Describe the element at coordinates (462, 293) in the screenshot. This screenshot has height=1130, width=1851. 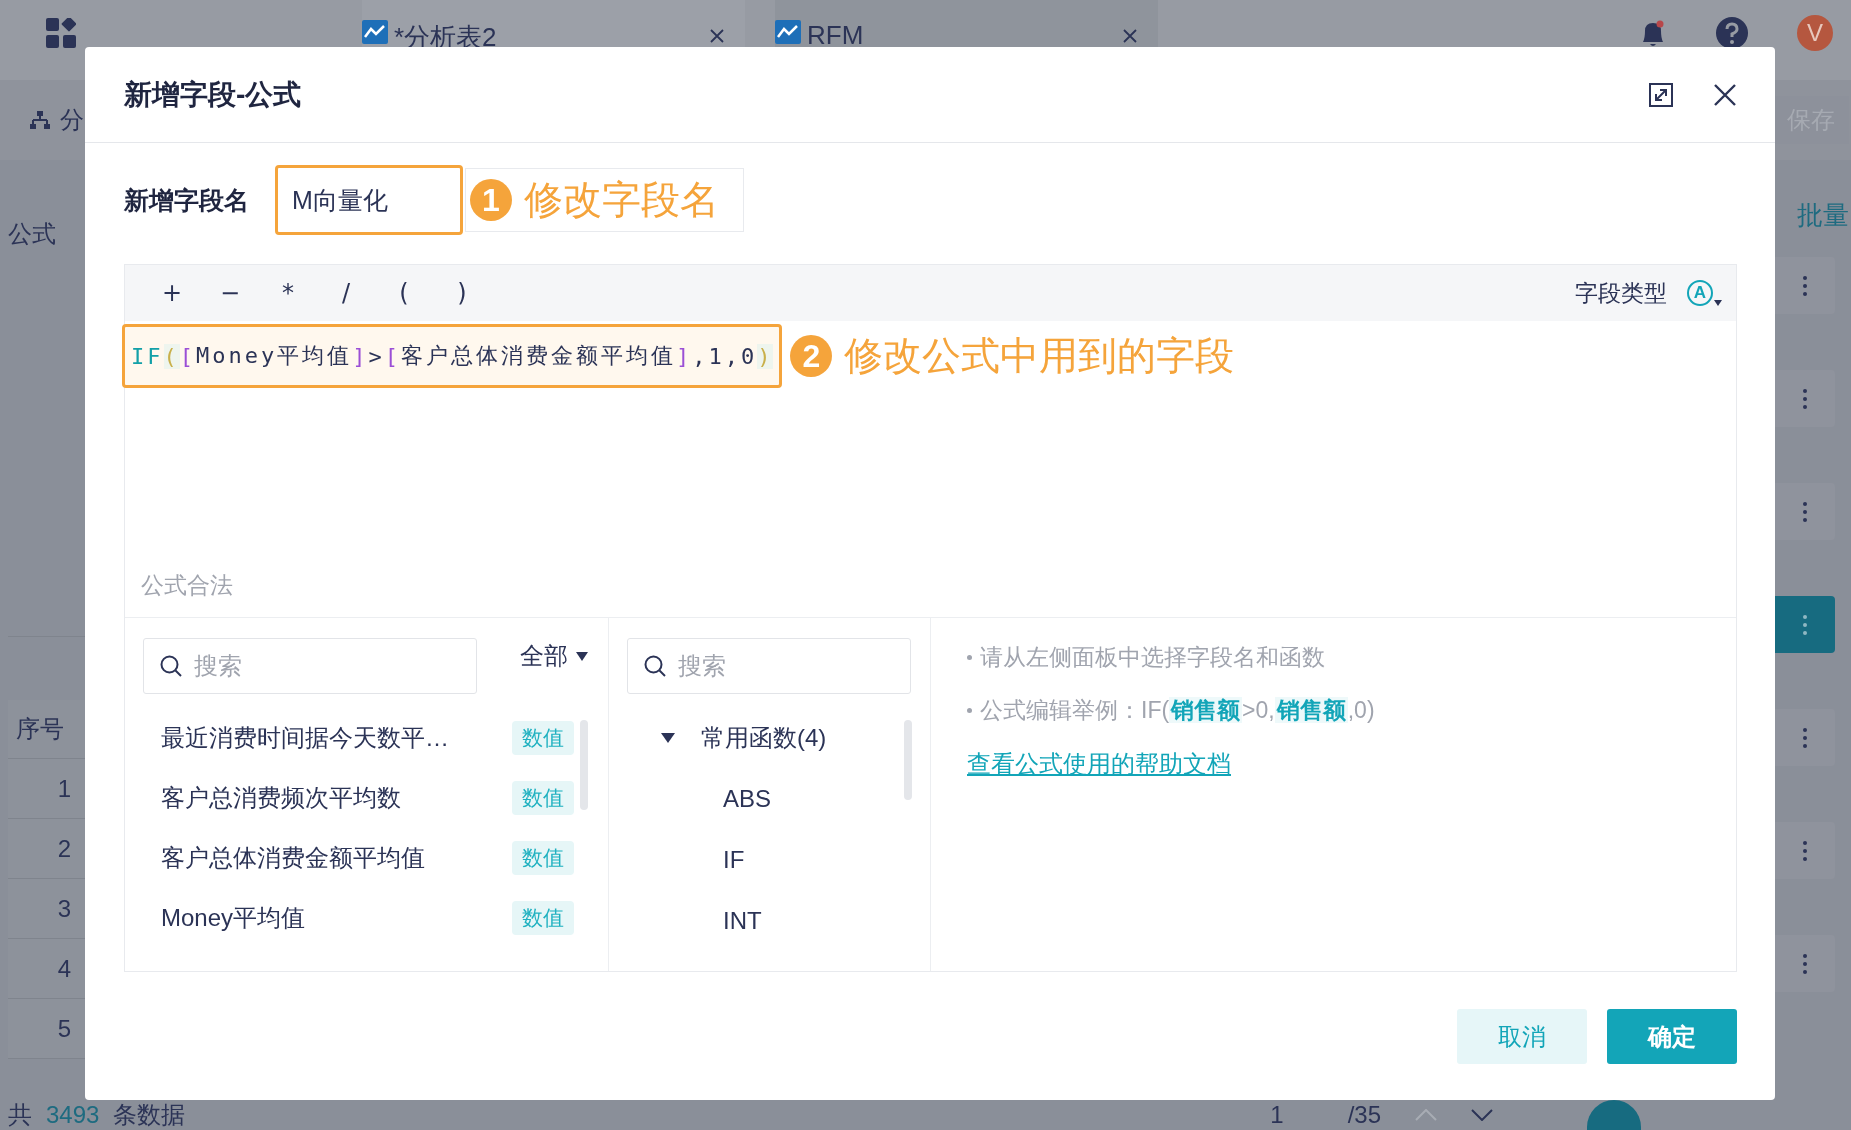
I see `operator-button: )` at that location.